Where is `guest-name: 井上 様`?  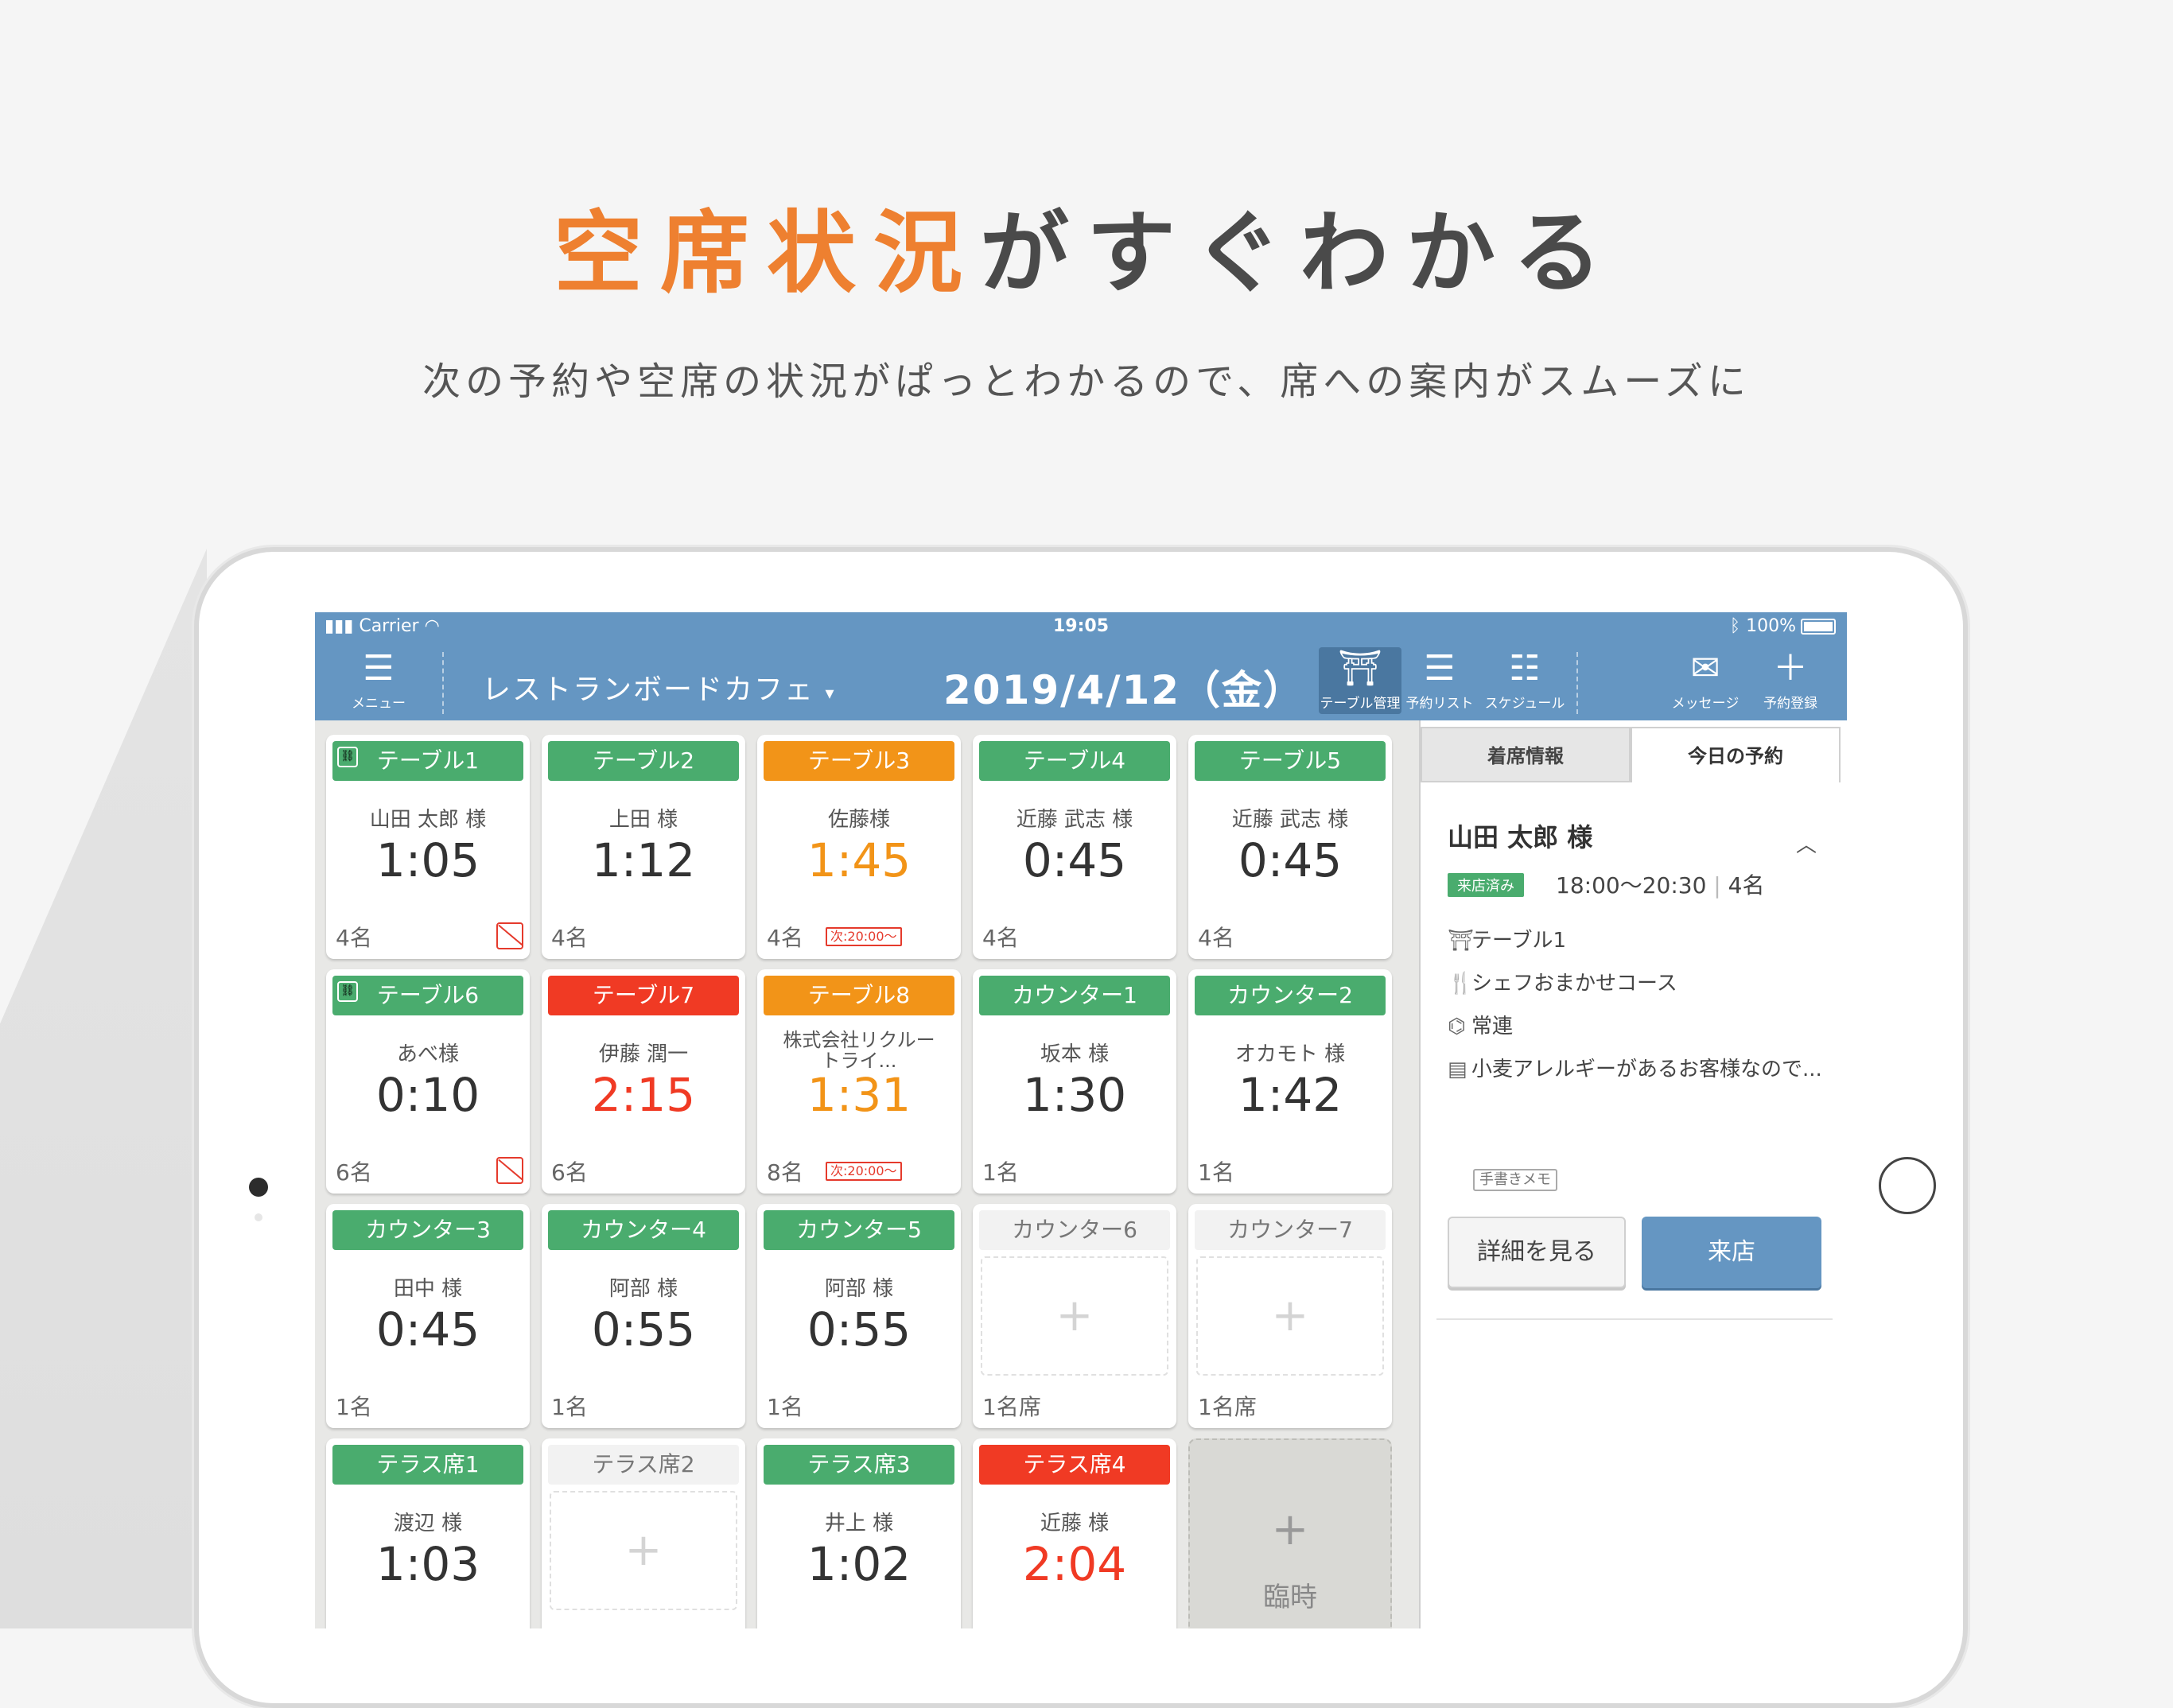
guest-name: 井上 様 is located at coordinates (859, 1524).